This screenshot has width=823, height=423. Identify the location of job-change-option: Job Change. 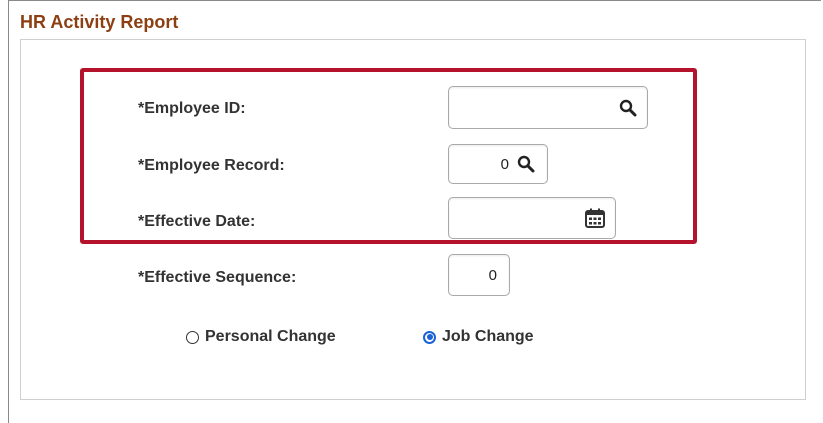
(478, 337).